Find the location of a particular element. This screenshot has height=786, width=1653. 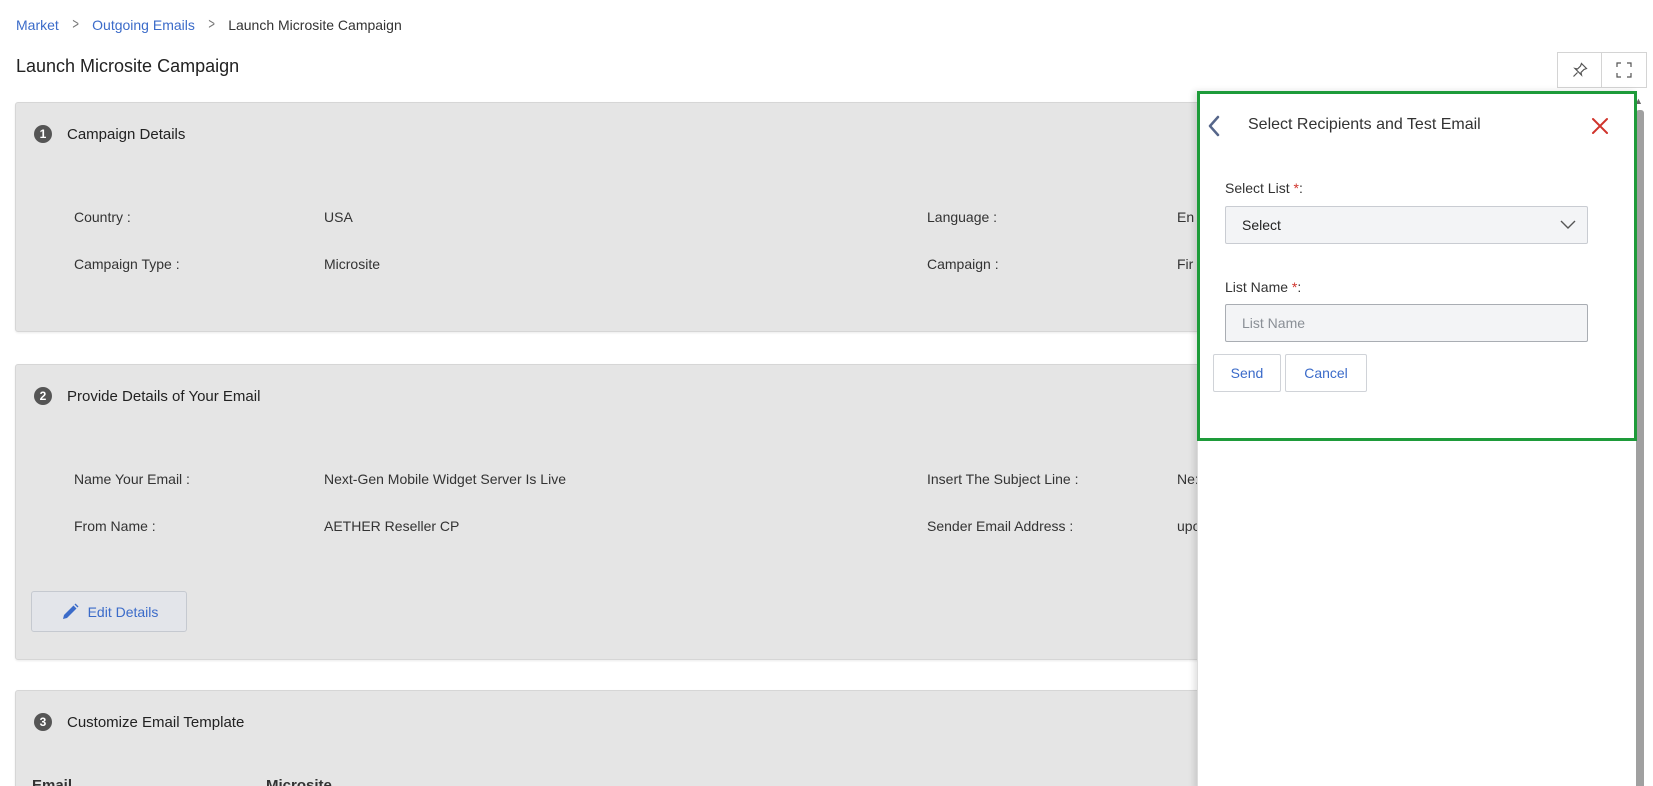

step-number-badge: 2 is located at coordinates (43, 396).